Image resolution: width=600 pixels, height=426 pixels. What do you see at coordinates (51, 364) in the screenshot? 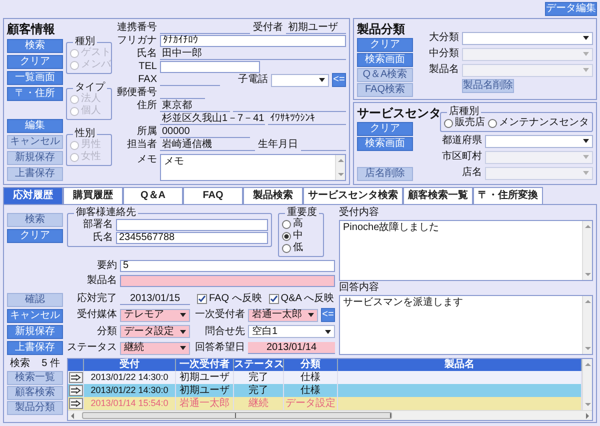
I see `result-count: 5 件` at bounding box center [51, 364].